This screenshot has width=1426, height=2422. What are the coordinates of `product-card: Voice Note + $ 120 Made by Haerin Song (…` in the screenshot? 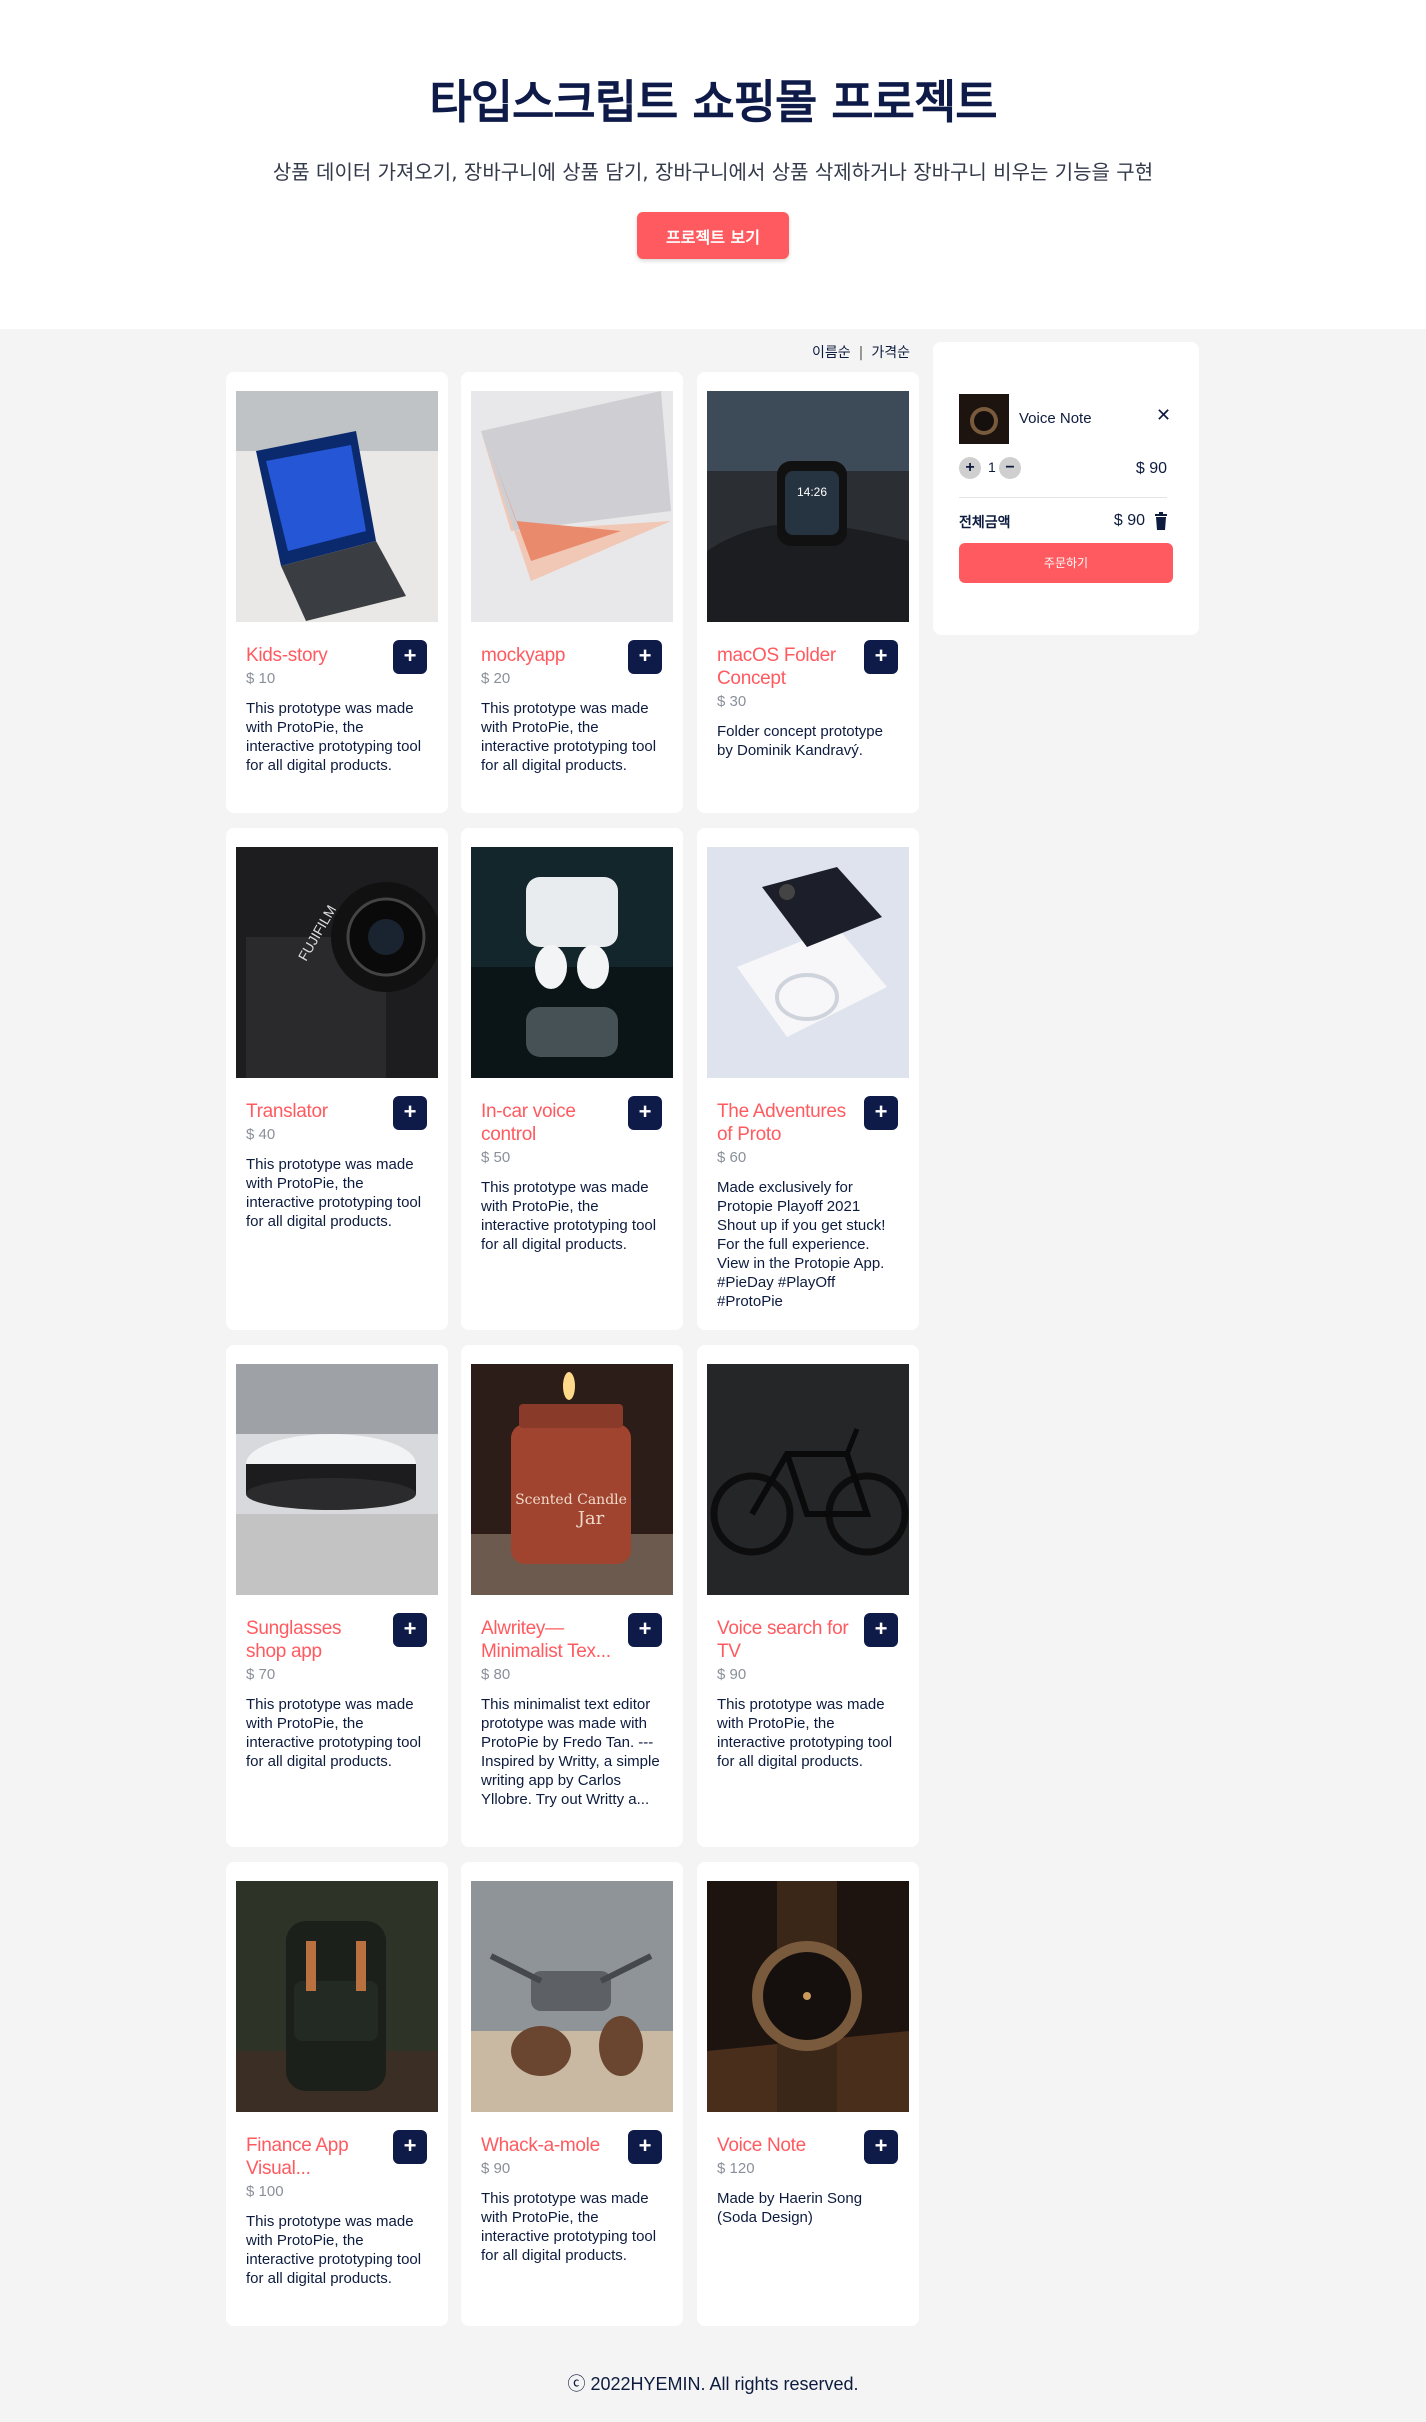 It's located at (808, 2094).